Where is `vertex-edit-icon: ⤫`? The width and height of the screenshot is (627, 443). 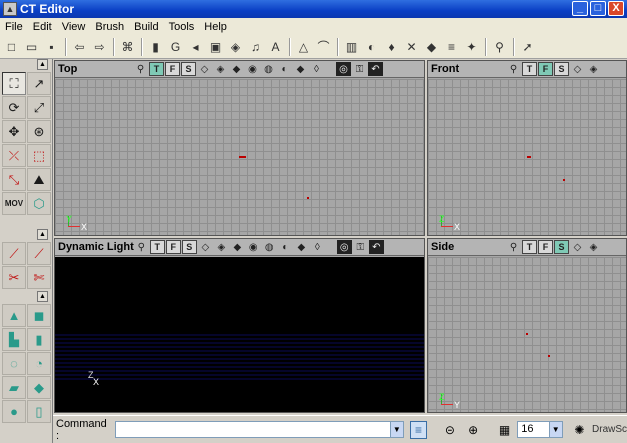
vertex-edit-icon: ⤫ is located at coordinates (14, 155).